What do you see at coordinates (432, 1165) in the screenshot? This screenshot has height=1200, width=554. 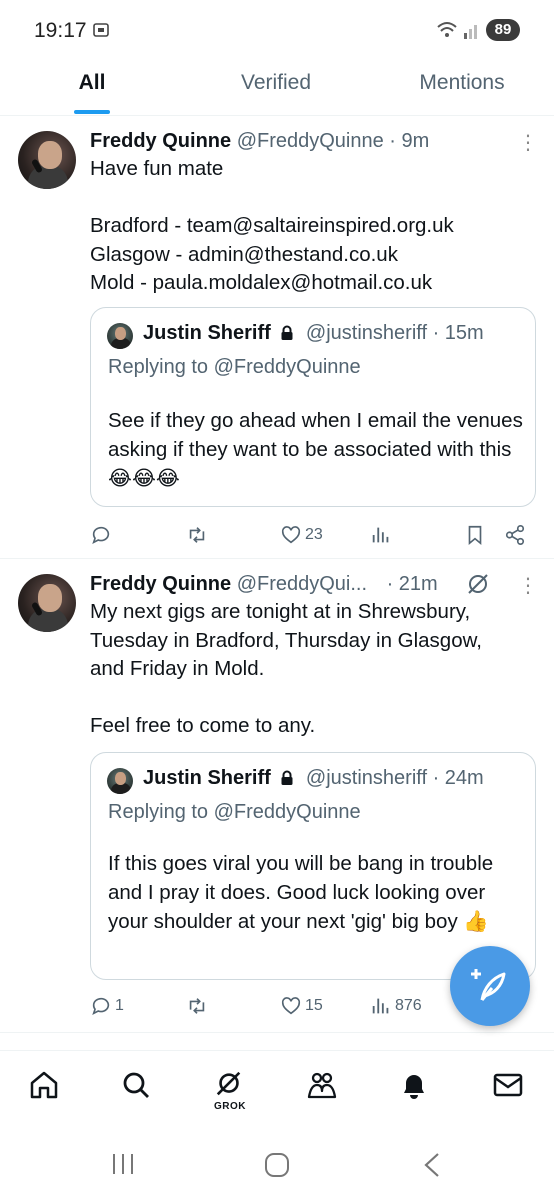 I see `back-icon` at bounding box center [432, 1165].